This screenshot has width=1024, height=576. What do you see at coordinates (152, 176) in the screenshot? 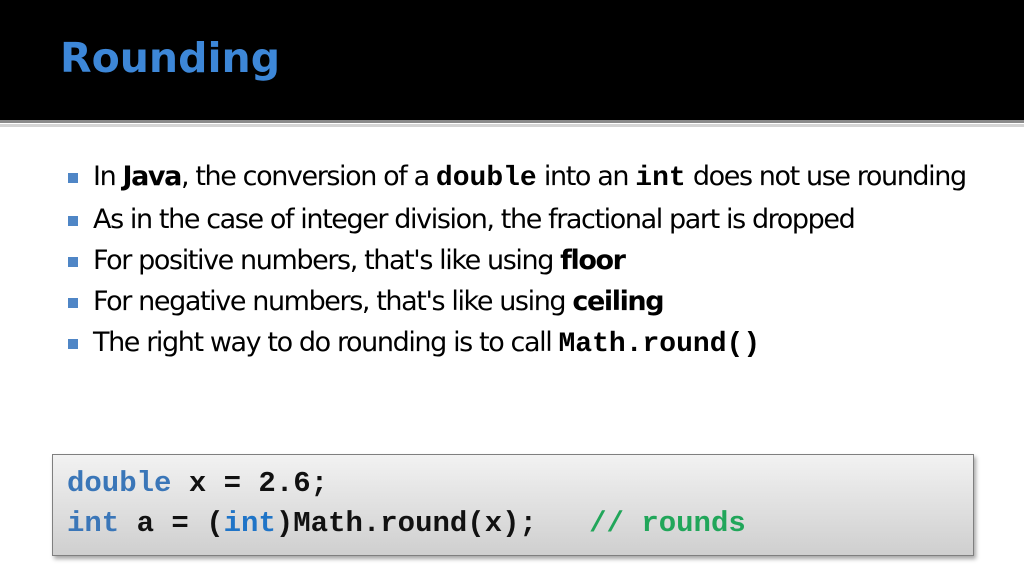
I see `java-term: Java` at bounding box center [152, 176].